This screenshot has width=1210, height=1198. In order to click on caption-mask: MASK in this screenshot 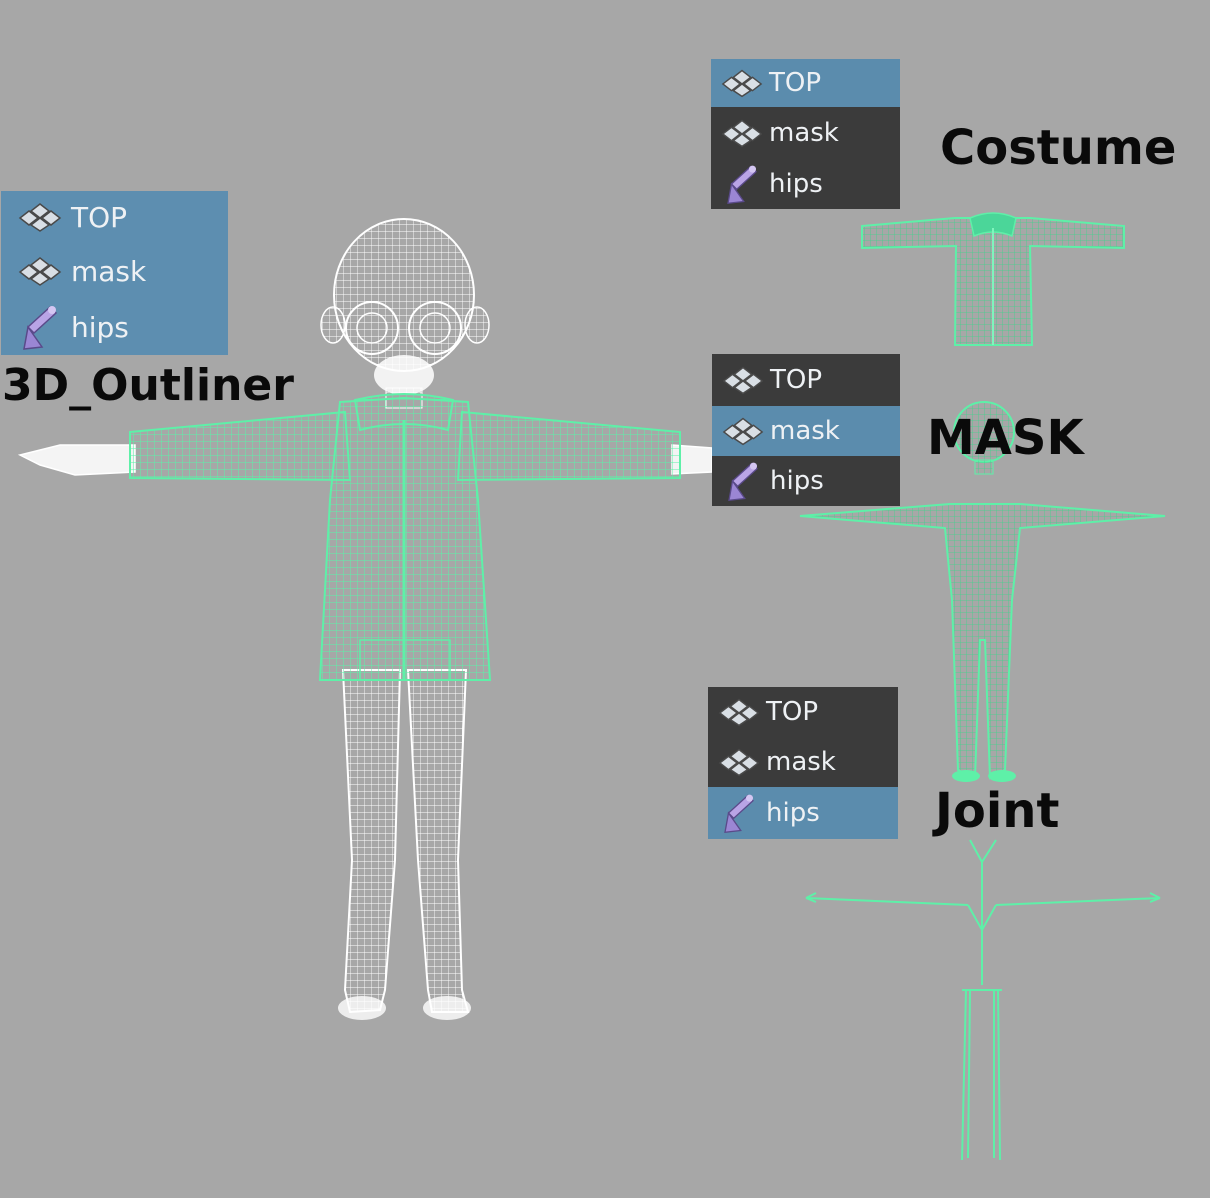, I will do `click(1005, 438)`.